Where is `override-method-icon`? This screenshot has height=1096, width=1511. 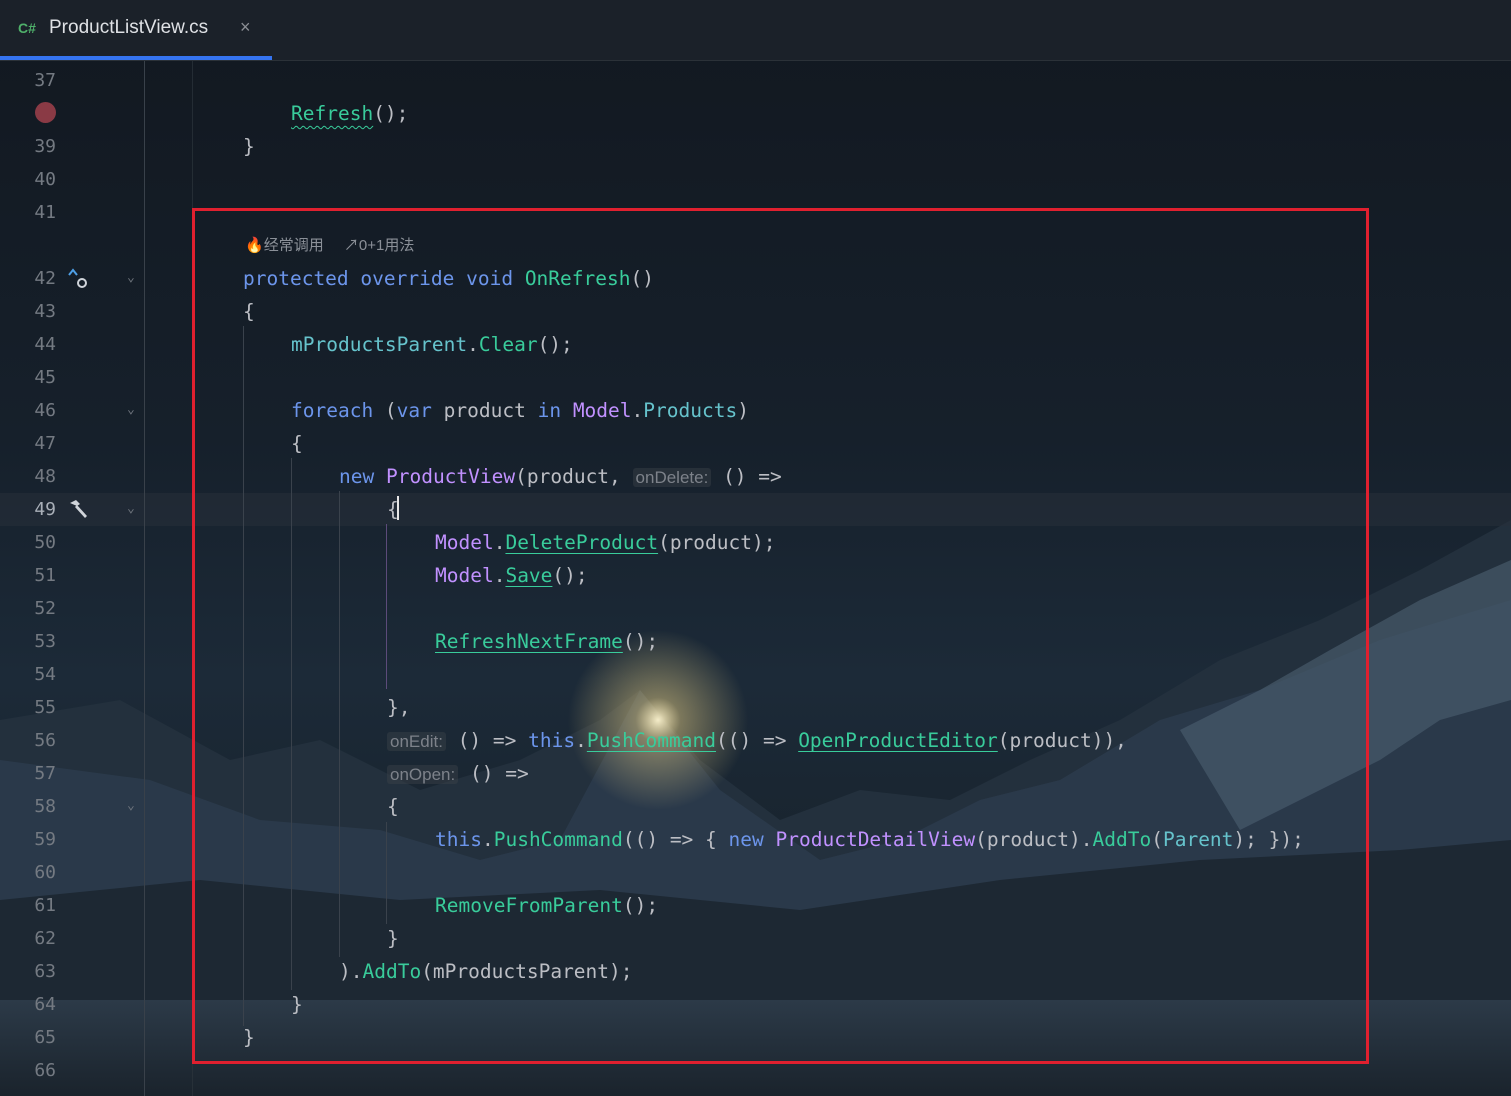 override-method-icon is located at coordinates (78, 278).